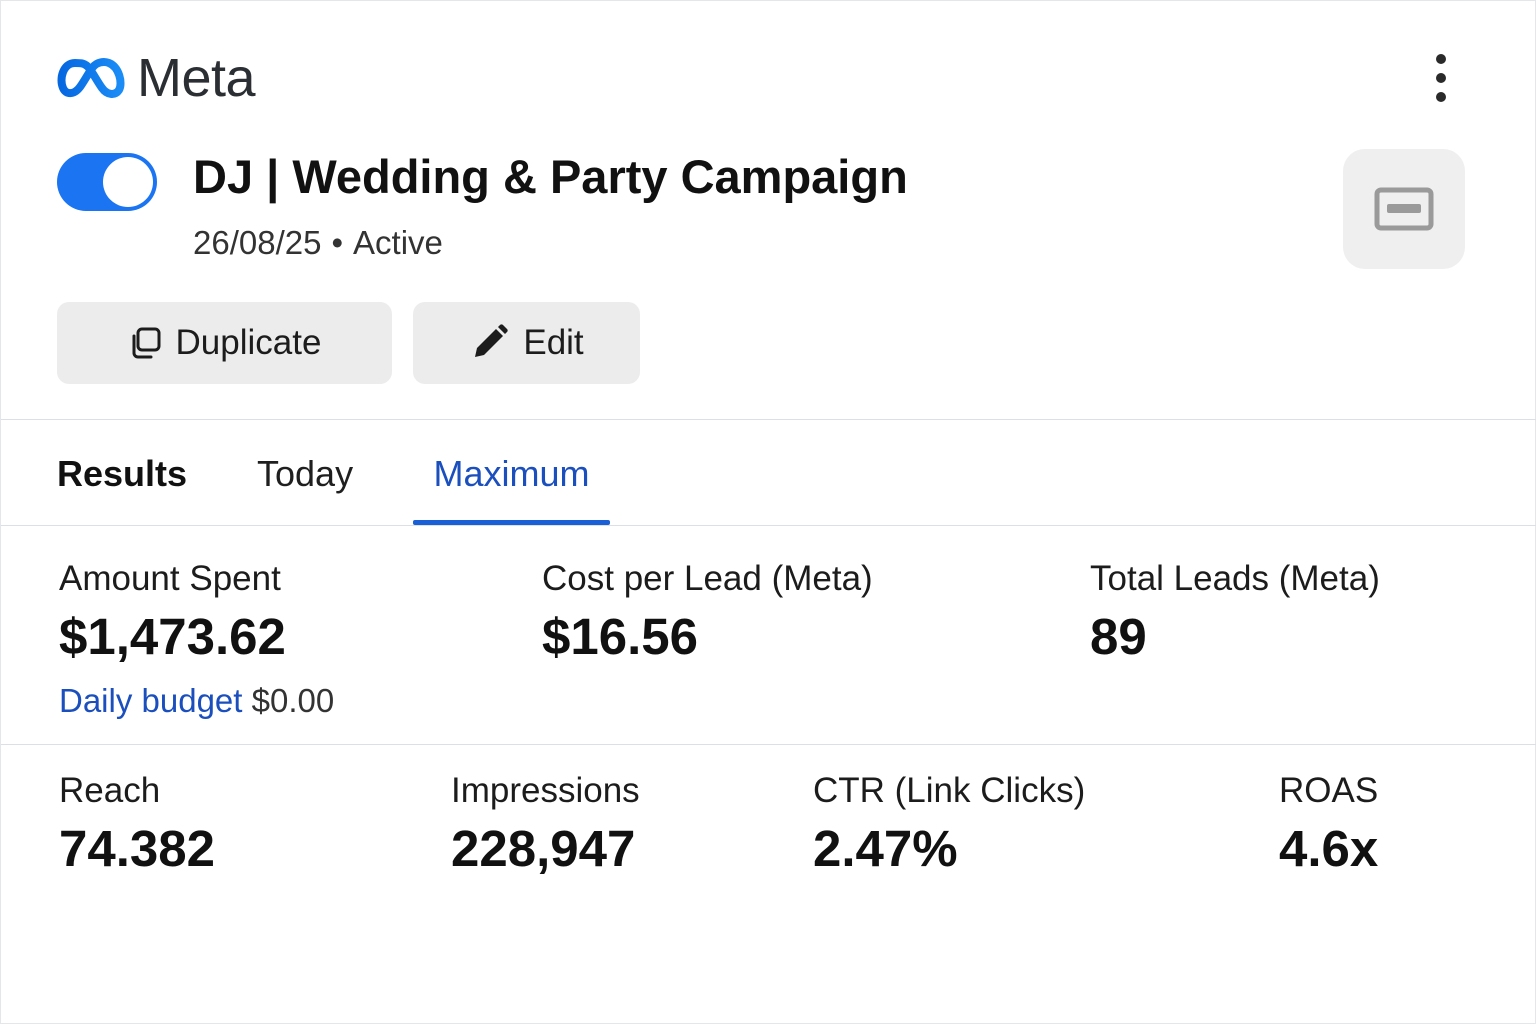  I want to click on metric-label-total-leads: Total Leads (Meta), so click(1235, 578).